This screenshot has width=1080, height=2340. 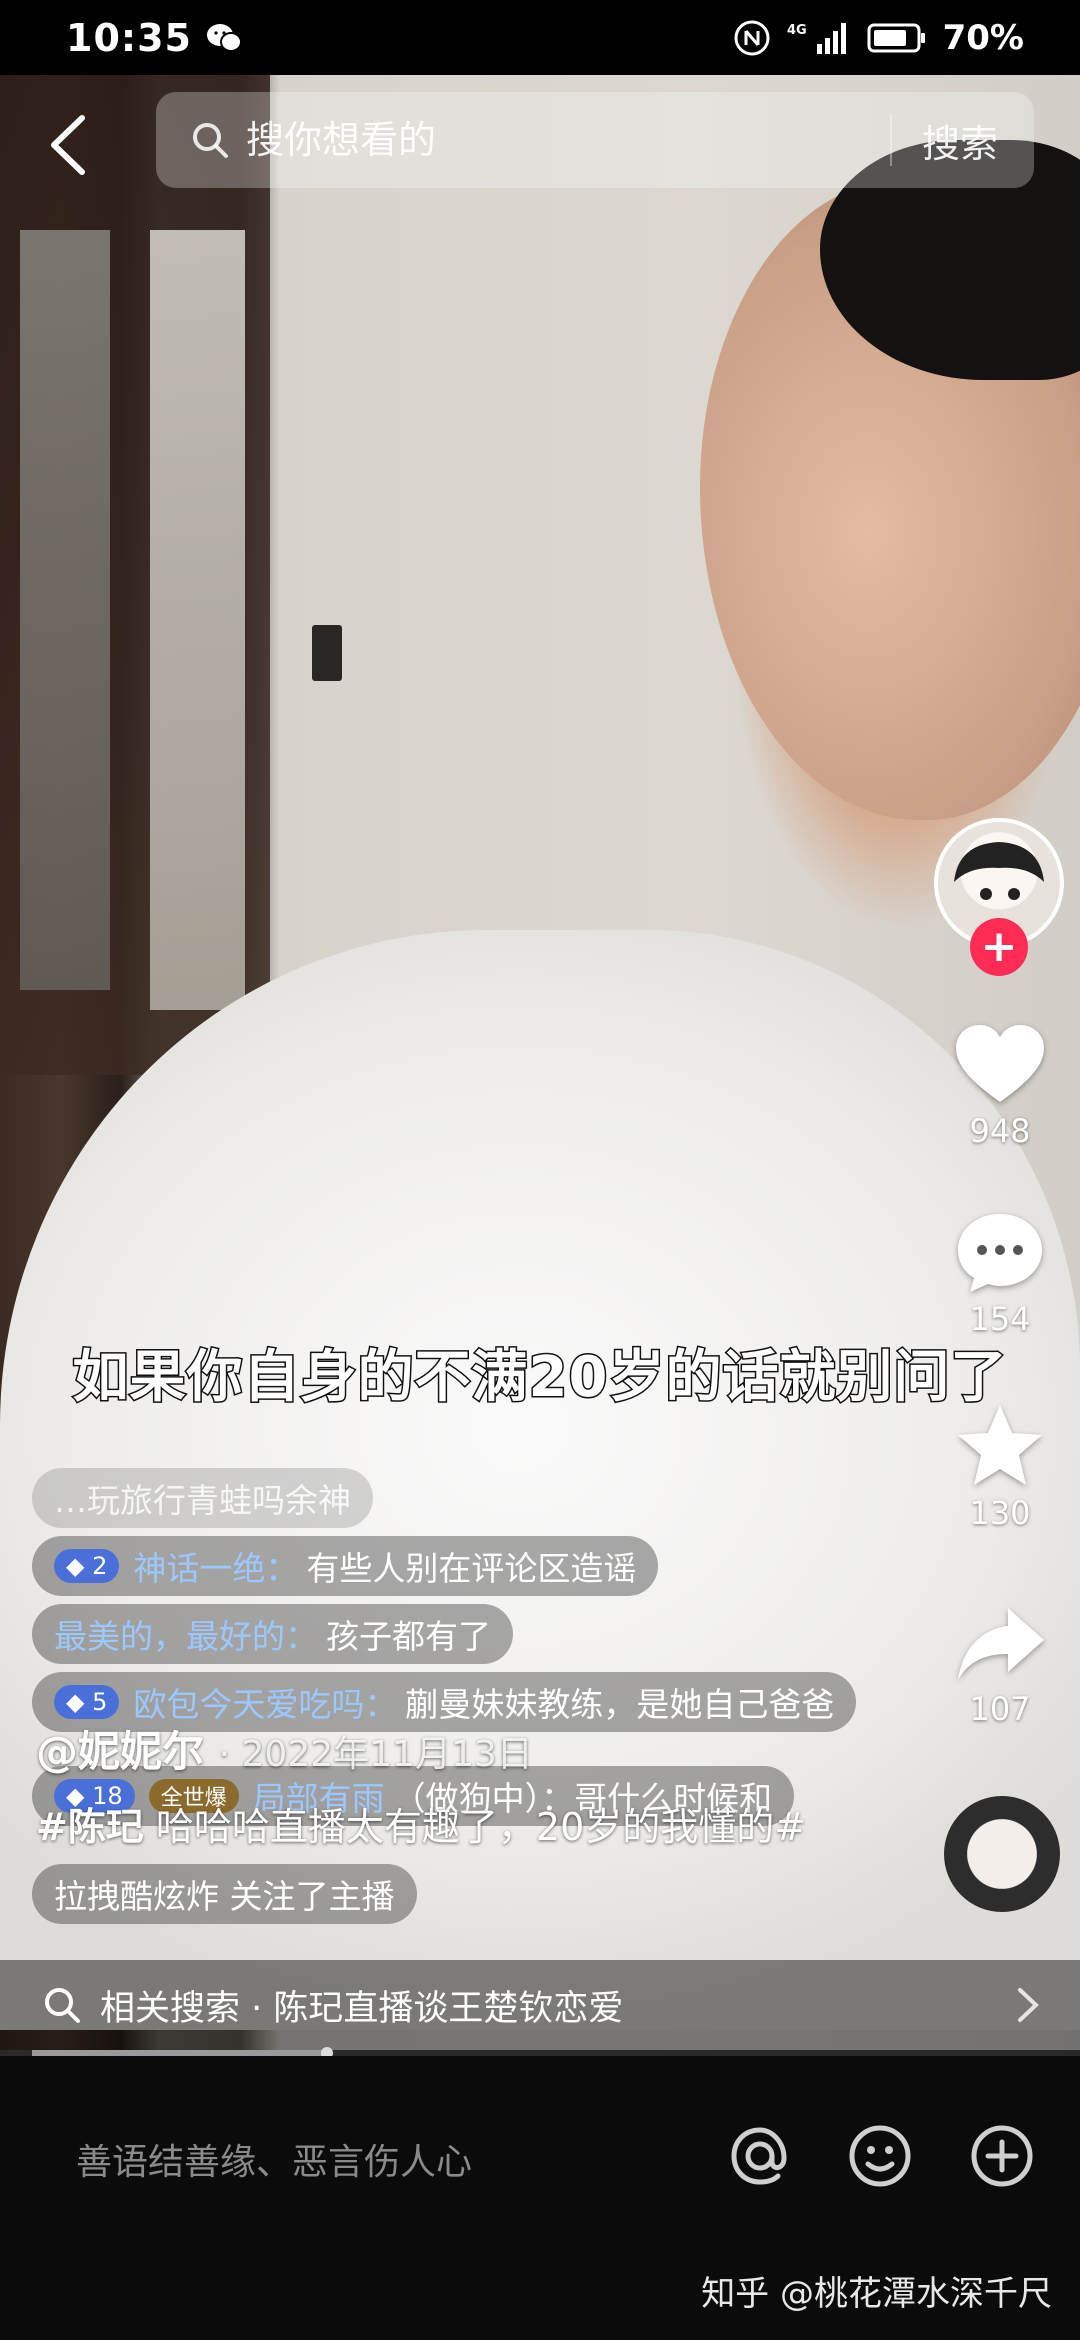 What do you see at coordinates (327, 653) in the screenshot?
I see `video-bg-switch` at bounding box center [327, 653].